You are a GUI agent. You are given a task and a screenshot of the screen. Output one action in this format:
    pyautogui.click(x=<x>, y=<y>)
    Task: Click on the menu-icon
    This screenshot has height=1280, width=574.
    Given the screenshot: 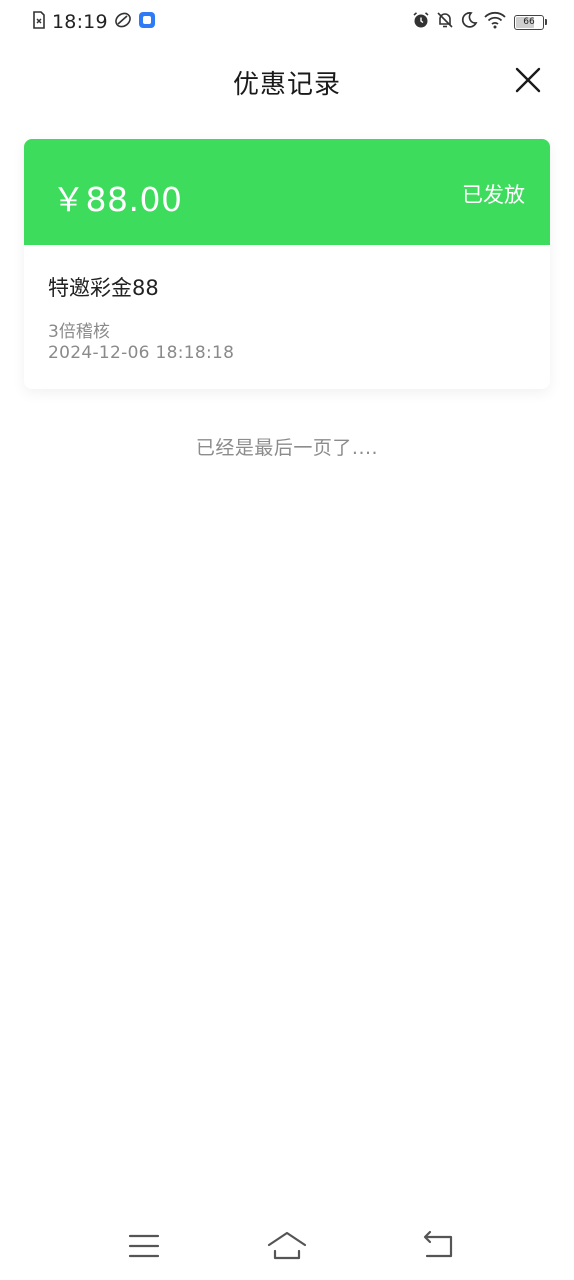 What is the action you would take?
    pyautogui.click(x=144, y=1246)
    